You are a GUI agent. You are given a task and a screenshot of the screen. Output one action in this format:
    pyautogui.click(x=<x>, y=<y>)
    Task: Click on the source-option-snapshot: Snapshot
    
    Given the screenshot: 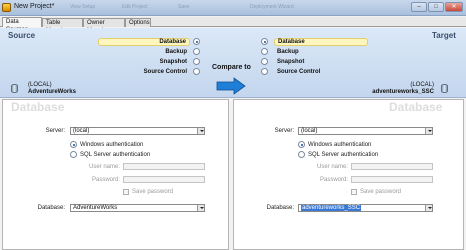 What is the action you would take?
    pyautogui.click(x=155, y=62)
    